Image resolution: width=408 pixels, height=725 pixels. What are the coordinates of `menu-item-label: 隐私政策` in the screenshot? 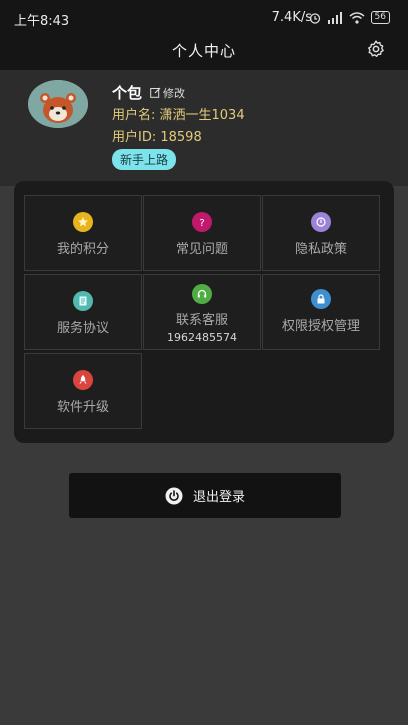 It's located at (320, 249).